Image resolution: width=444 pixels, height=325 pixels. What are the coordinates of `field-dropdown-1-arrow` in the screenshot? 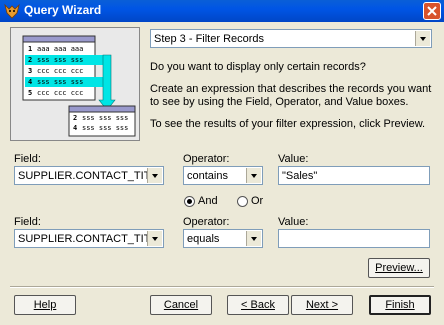 It's located at (154, 175).